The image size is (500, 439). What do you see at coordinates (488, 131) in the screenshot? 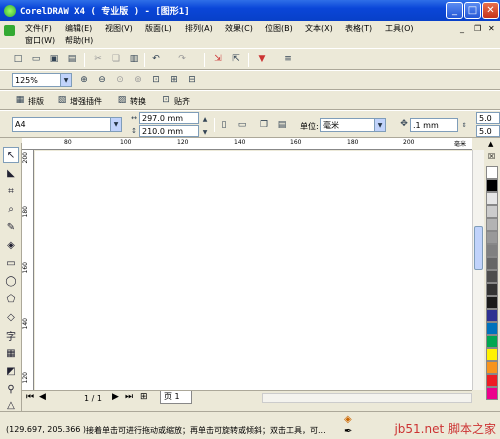
I see `duplicate-y-field: 5.0` at bounding box center [488, 131].